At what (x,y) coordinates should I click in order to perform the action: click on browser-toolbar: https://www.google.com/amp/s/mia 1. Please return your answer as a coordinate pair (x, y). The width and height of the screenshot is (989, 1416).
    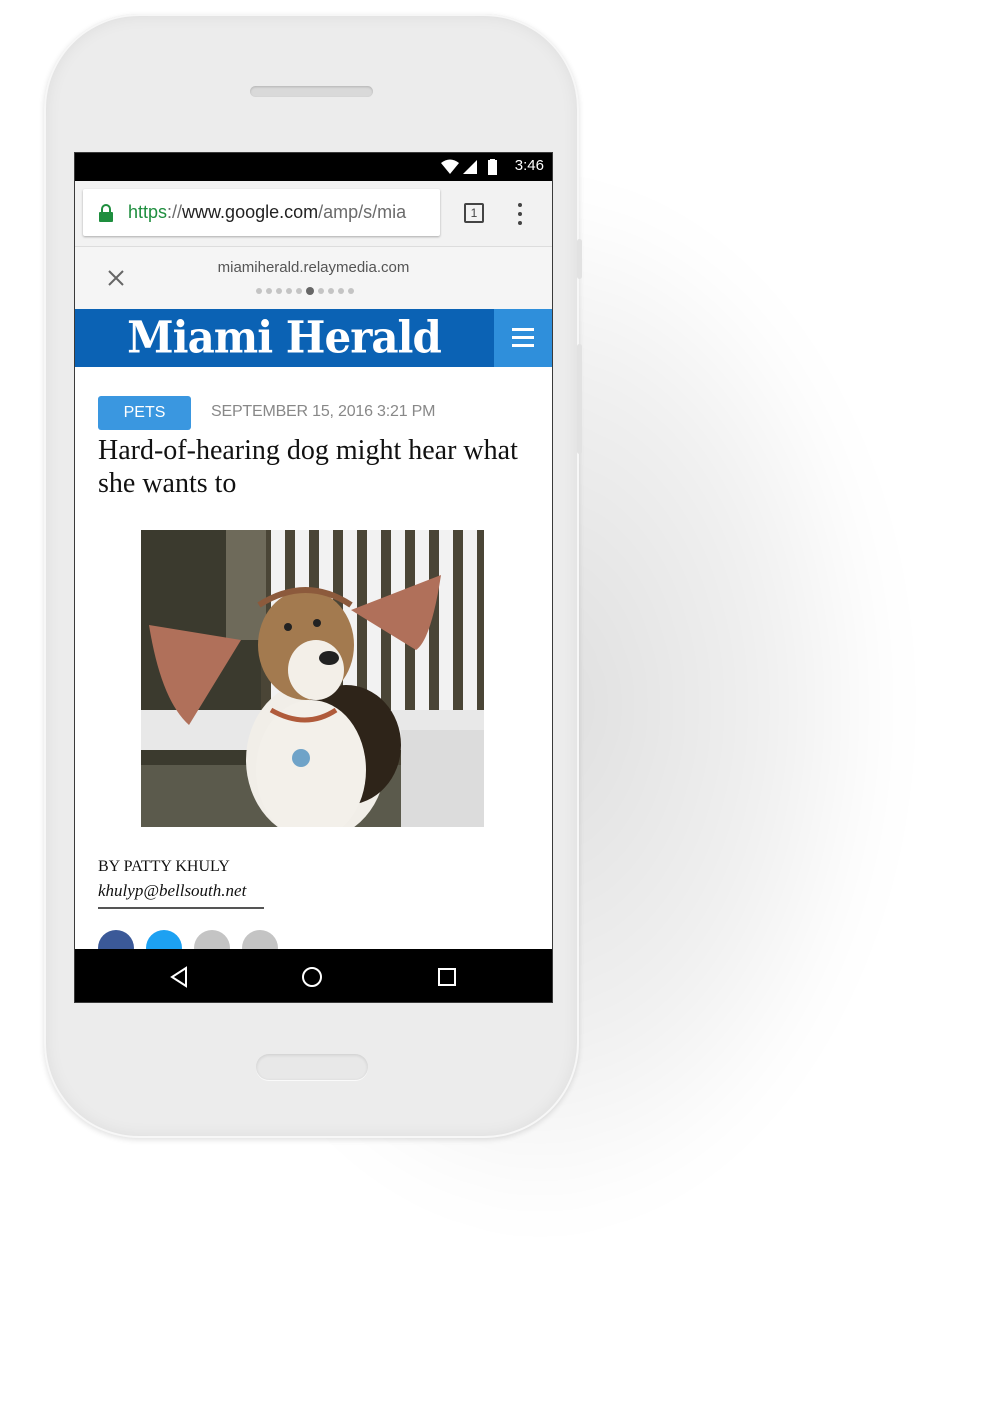
    Looking at the image, I should click on (313, 214).